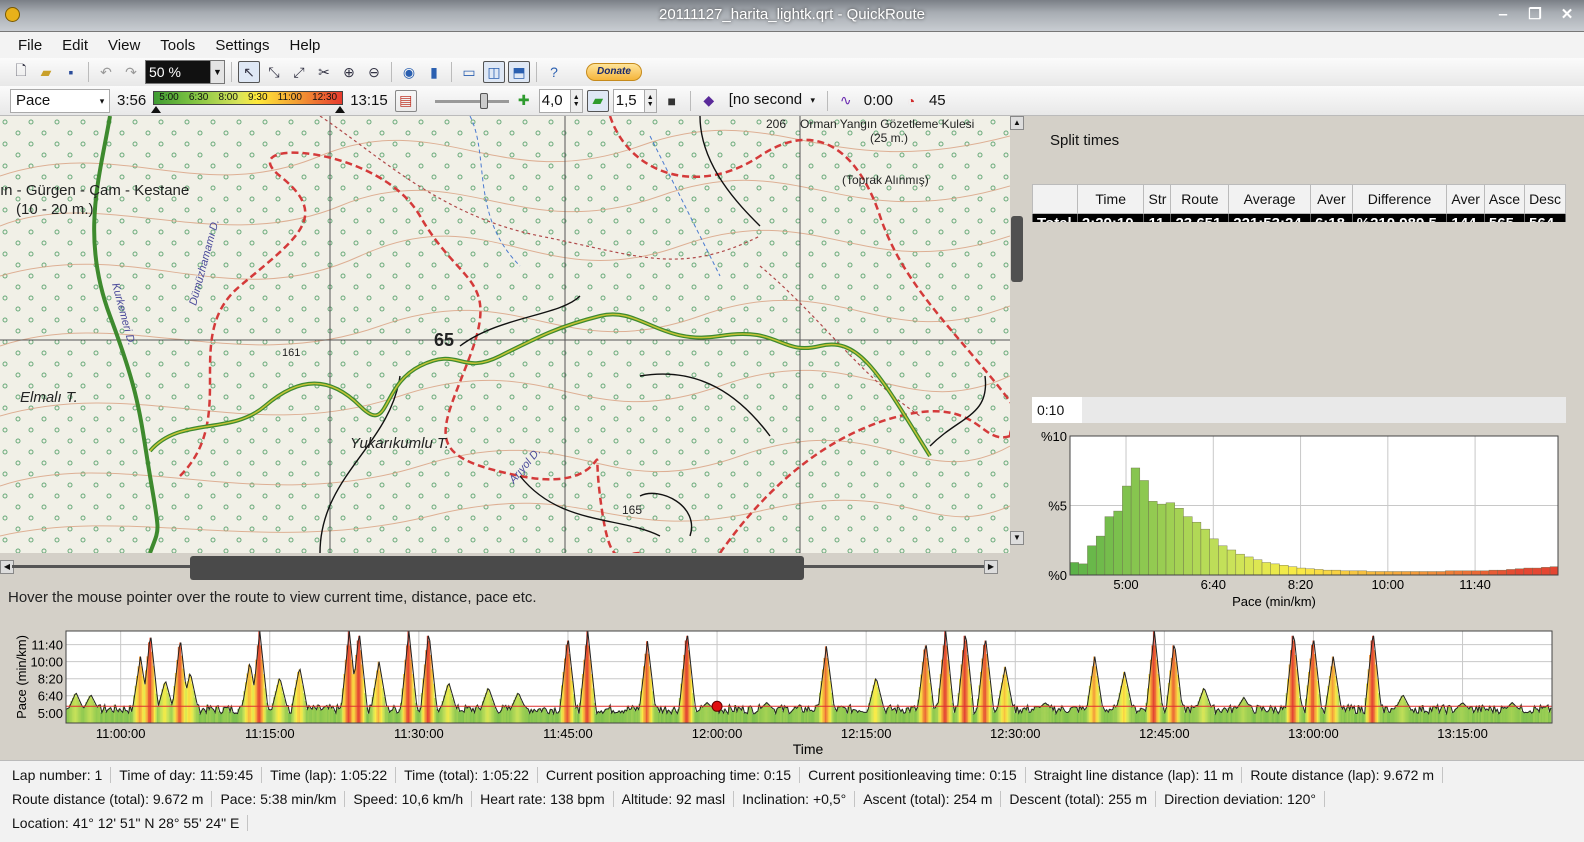 The height and width of the screenshot is (842, 1584). I want to click on line-width-icon: ▰, so click(597, 100).